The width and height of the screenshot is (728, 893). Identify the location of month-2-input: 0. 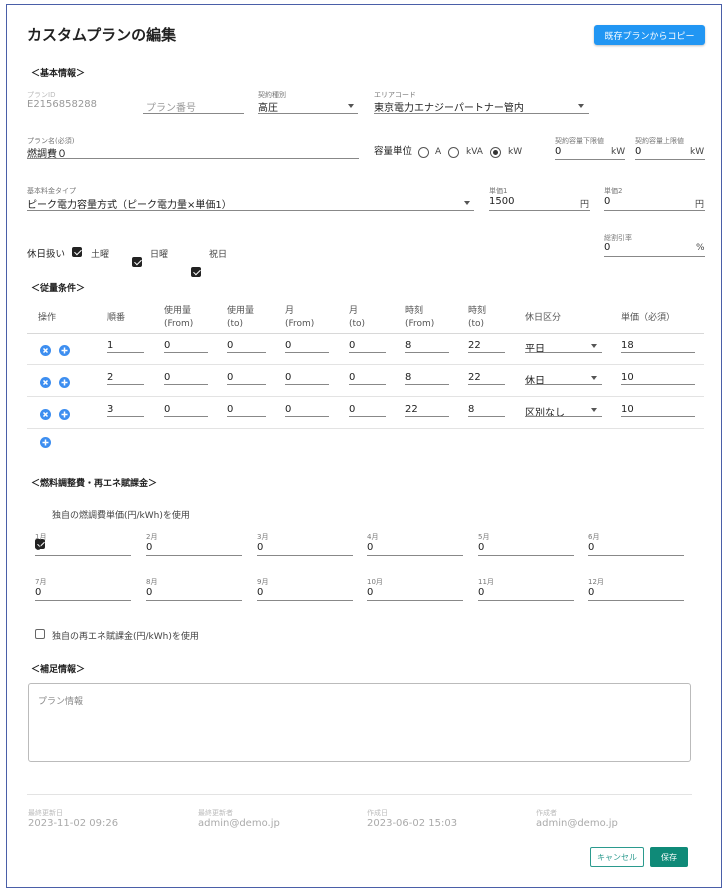
(149, 547).